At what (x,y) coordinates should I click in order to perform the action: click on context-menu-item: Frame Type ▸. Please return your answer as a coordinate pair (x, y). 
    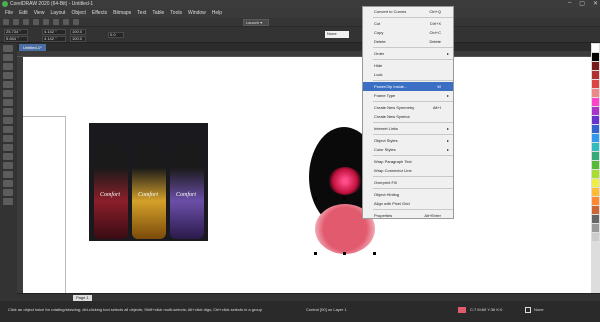
    Looking at the image, I should click on (408, 95).